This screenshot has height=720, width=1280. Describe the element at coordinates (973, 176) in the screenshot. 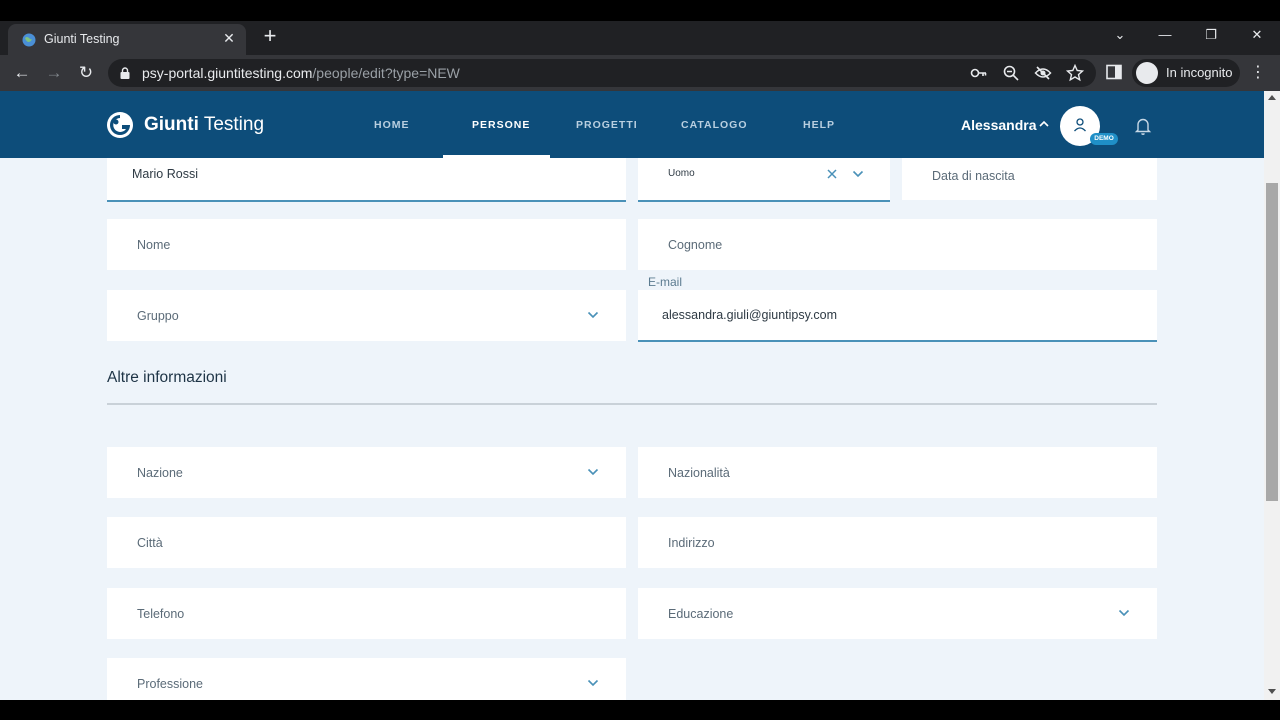

I see `birth-date-placeholder: Data di nascita` at that location.